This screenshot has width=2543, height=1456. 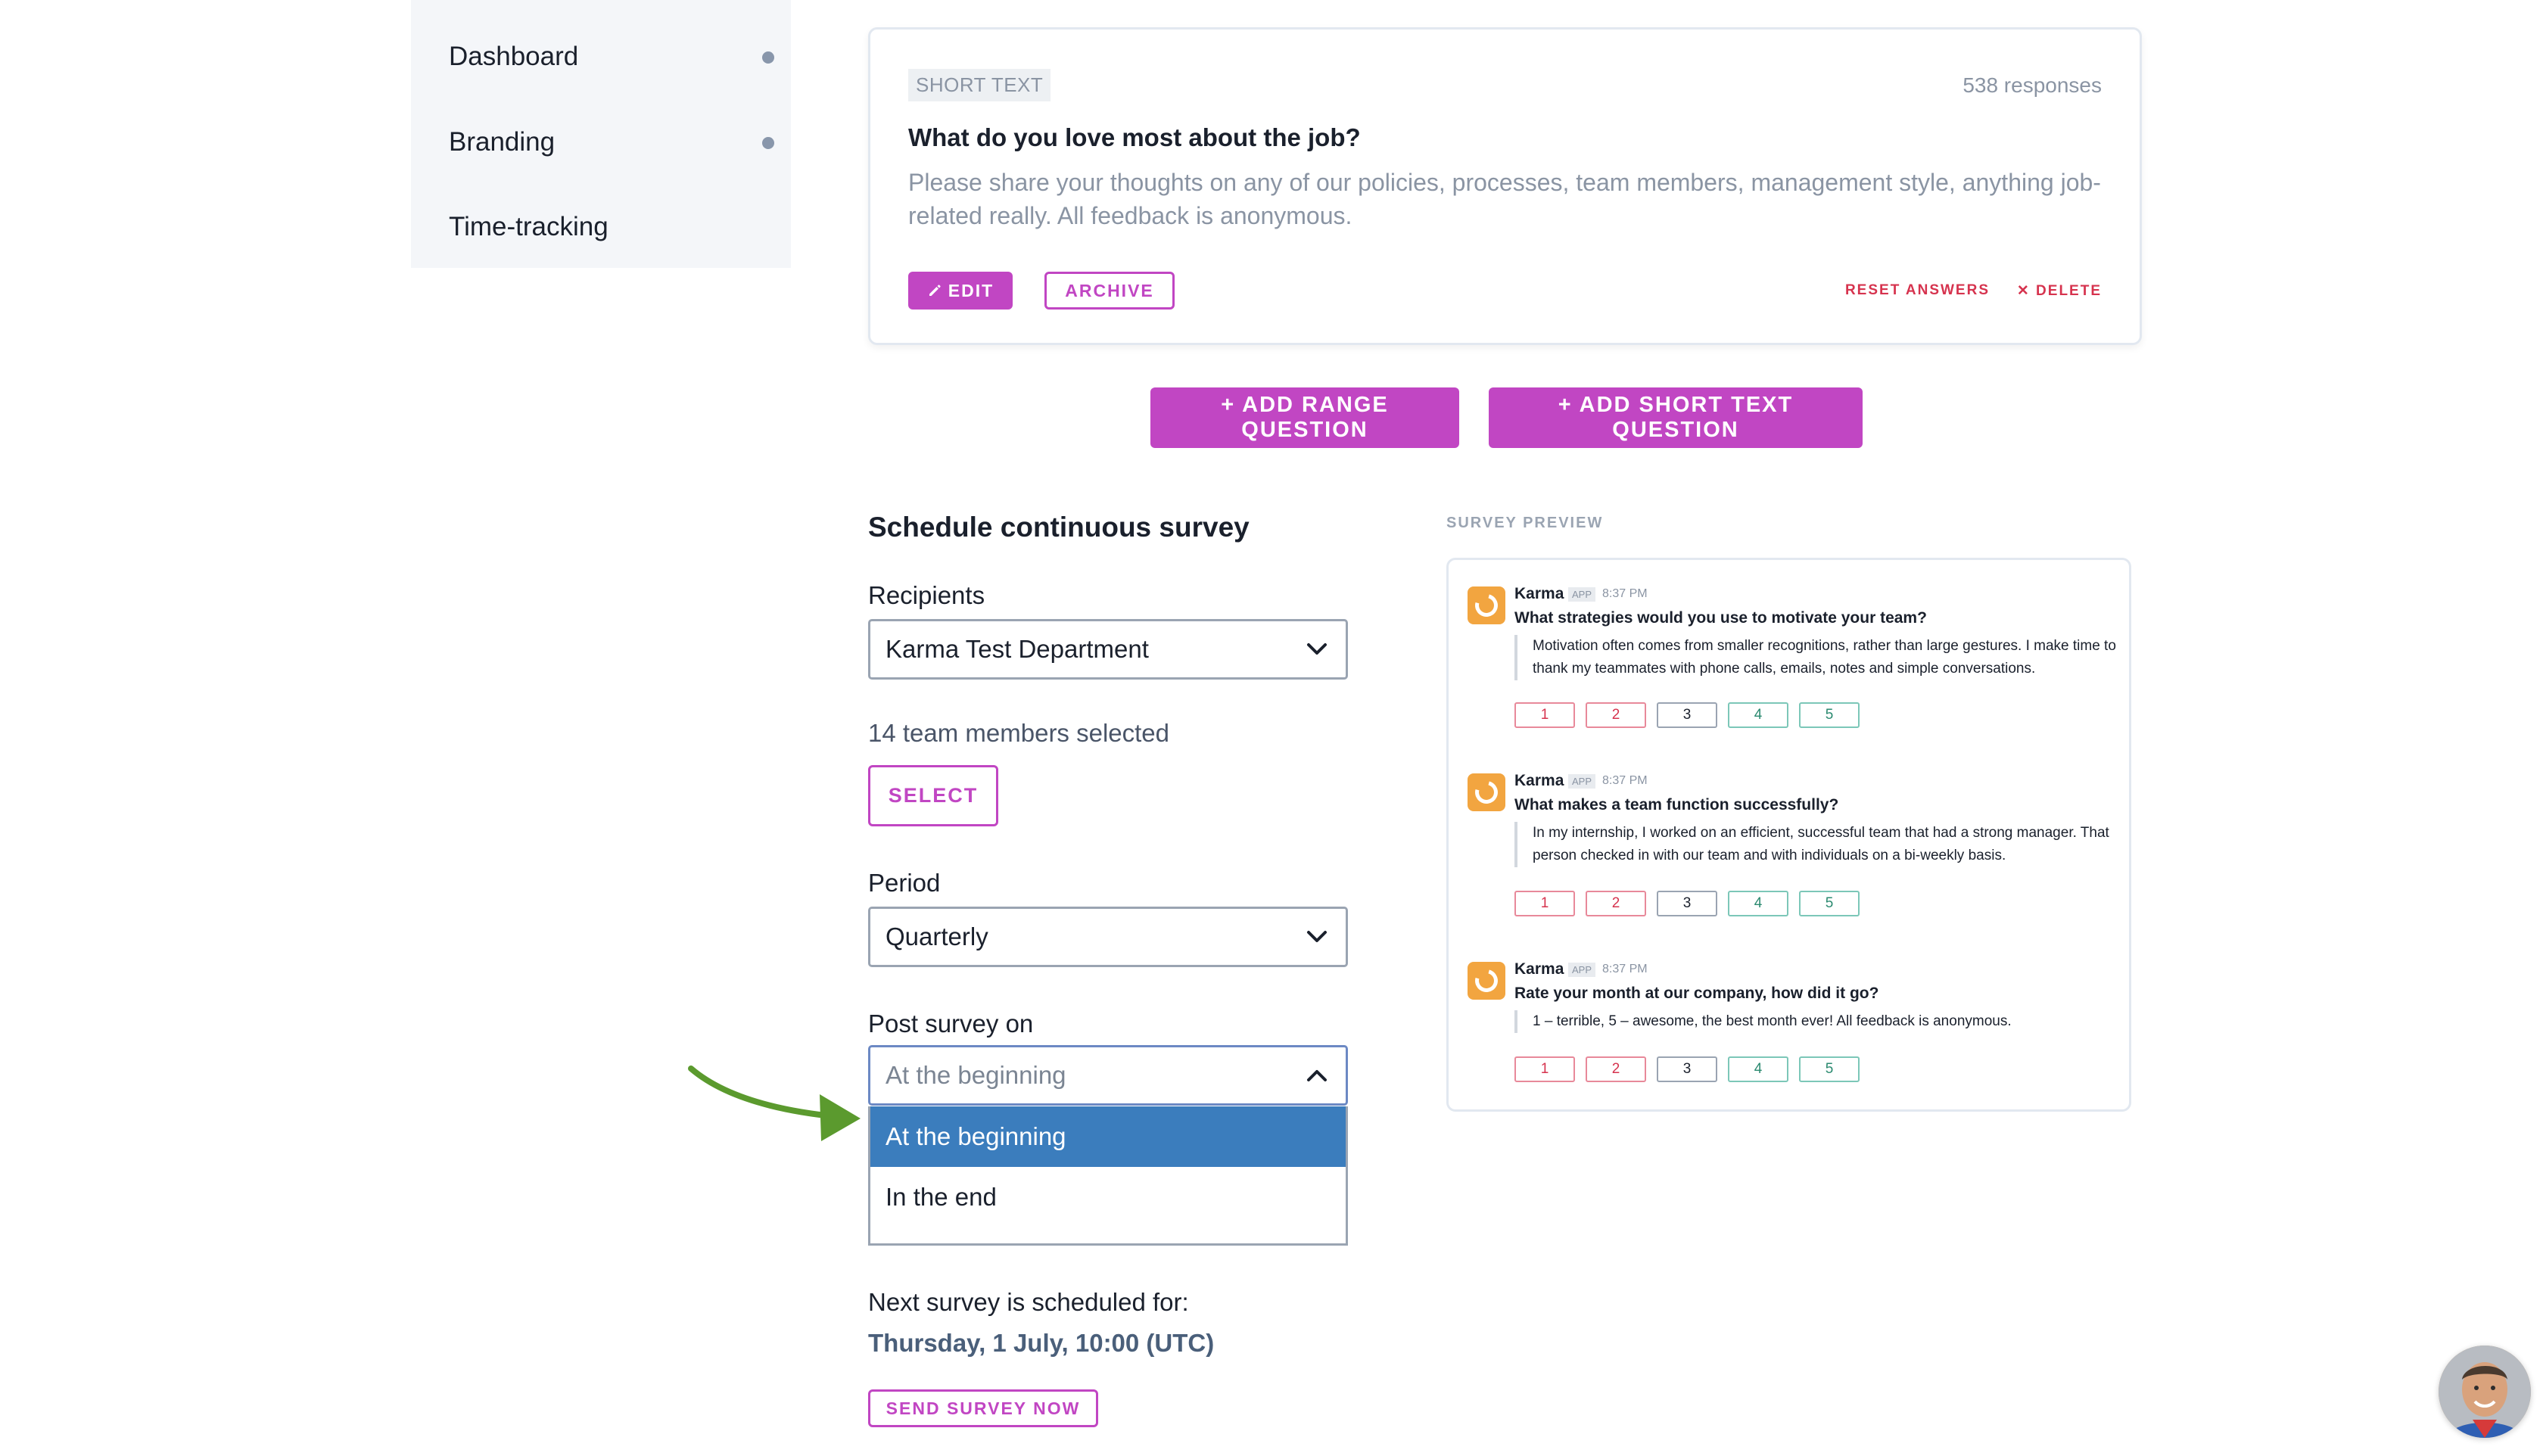 What do you see at coordinates (1017, 649) in the screenshot?
I see `recipients-value: Karma Test Department` at bounding box center [1017, 649].